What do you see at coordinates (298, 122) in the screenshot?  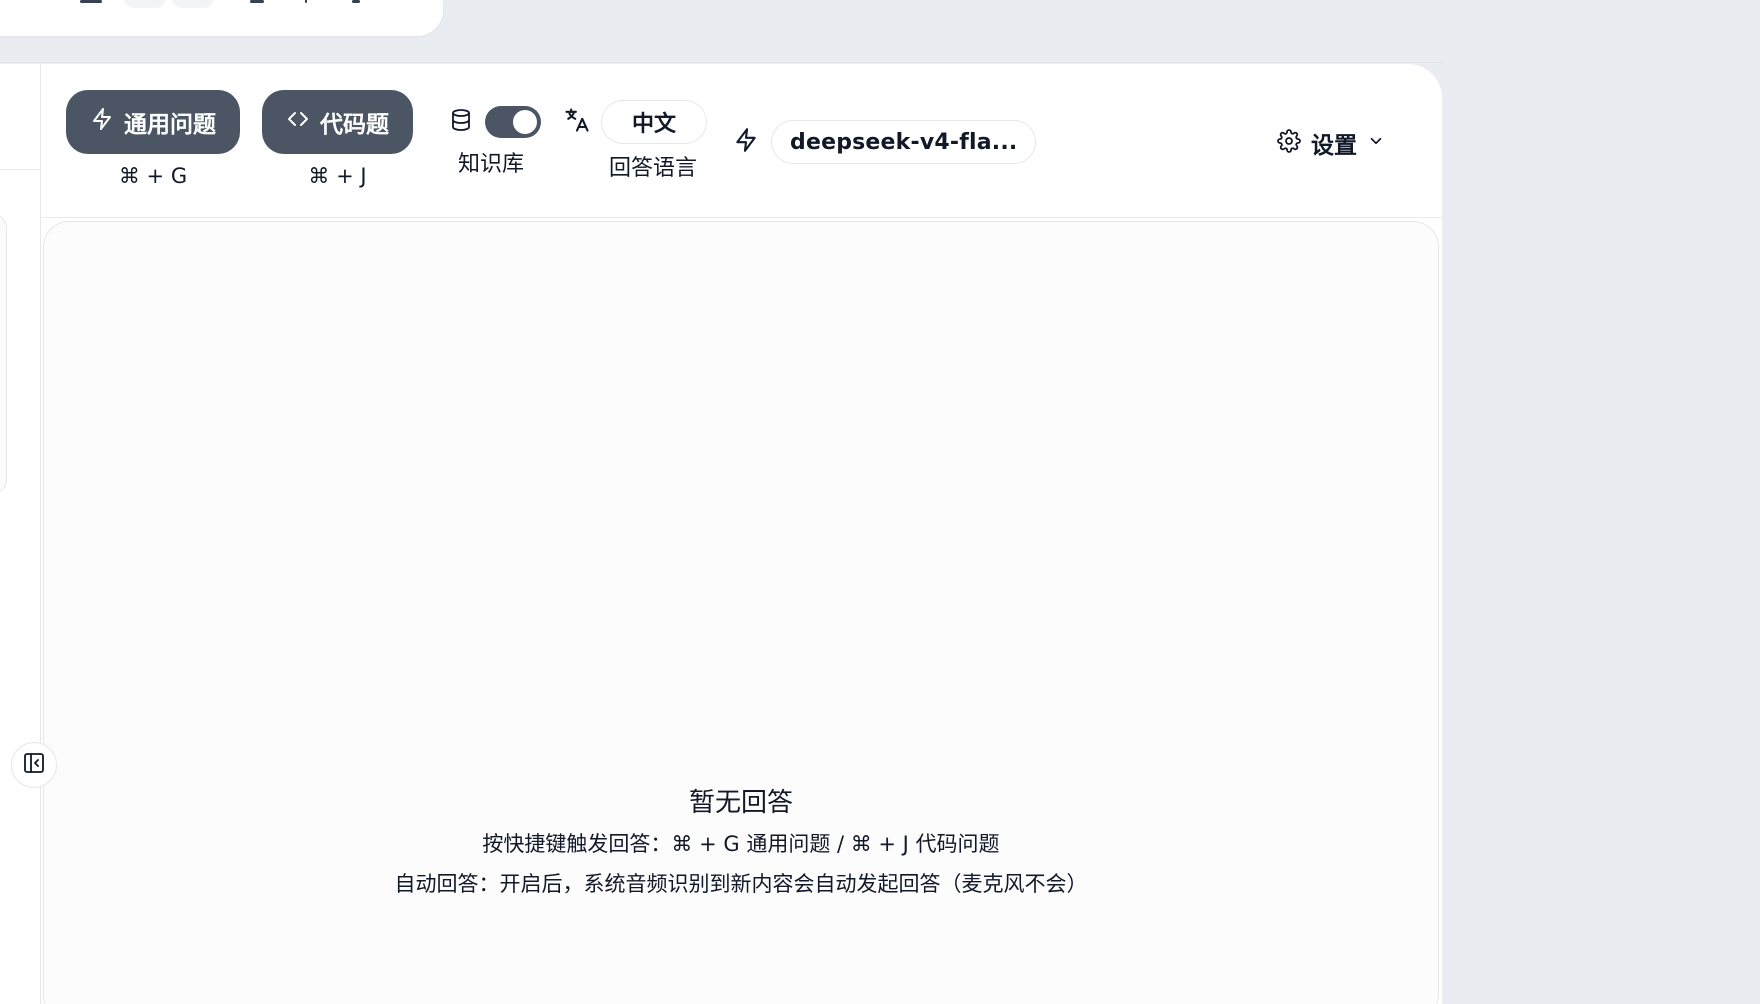 I see `code-icon` at bounding box center [298, 122].